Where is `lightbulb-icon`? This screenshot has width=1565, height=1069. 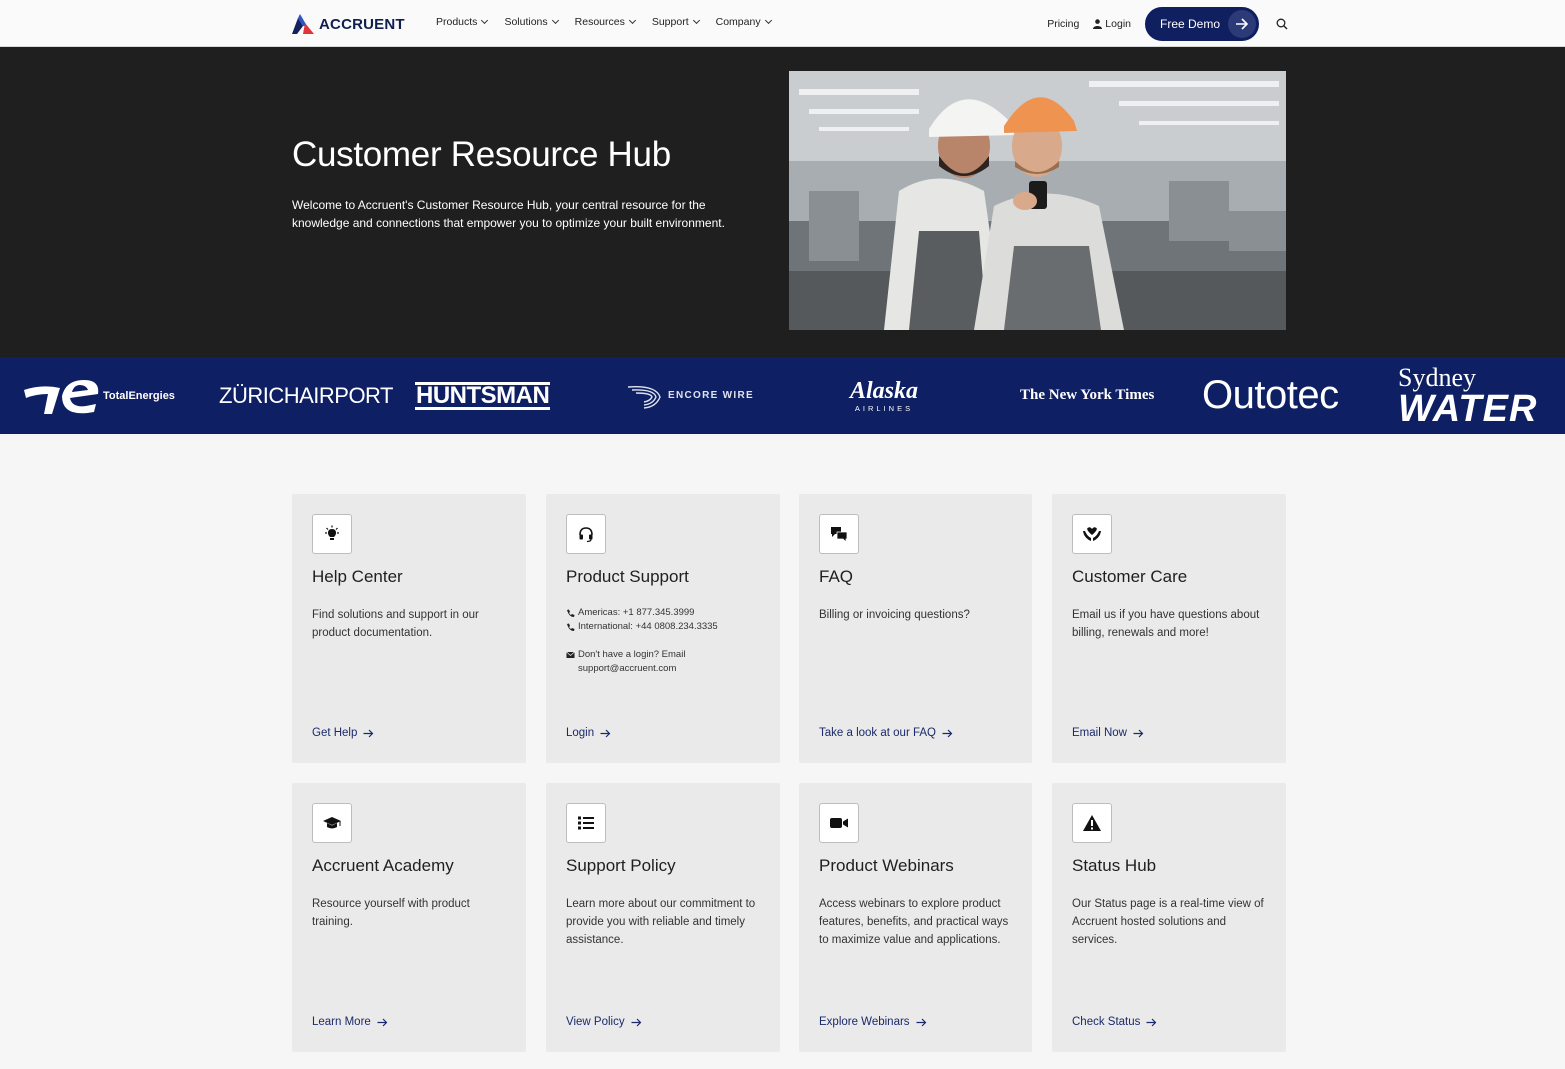
lightbulb-icon is located at coordinates (332, 534).